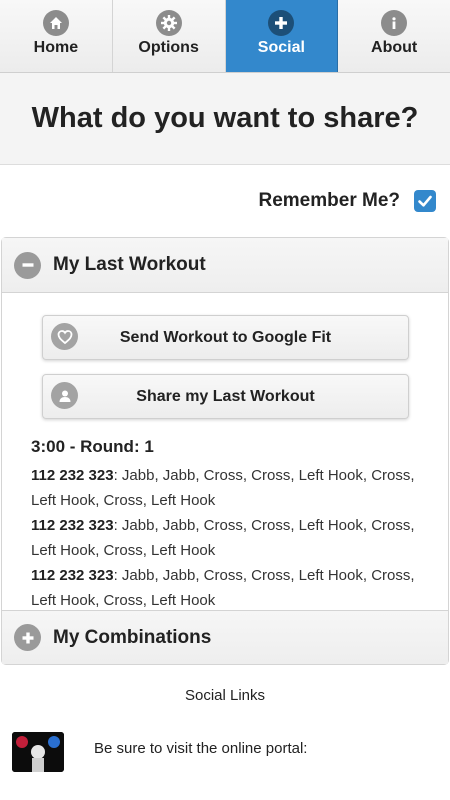  Describe the element at coordinates (56, 47) in the screenshot. I see `tab-home-label: Home` at that location.